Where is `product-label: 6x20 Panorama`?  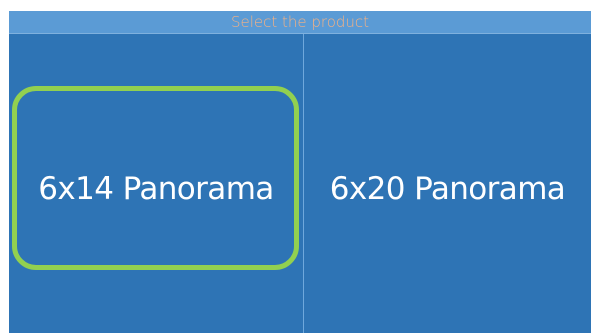 product-label: 6x20 Panorama is located at coordinates (447, 189).